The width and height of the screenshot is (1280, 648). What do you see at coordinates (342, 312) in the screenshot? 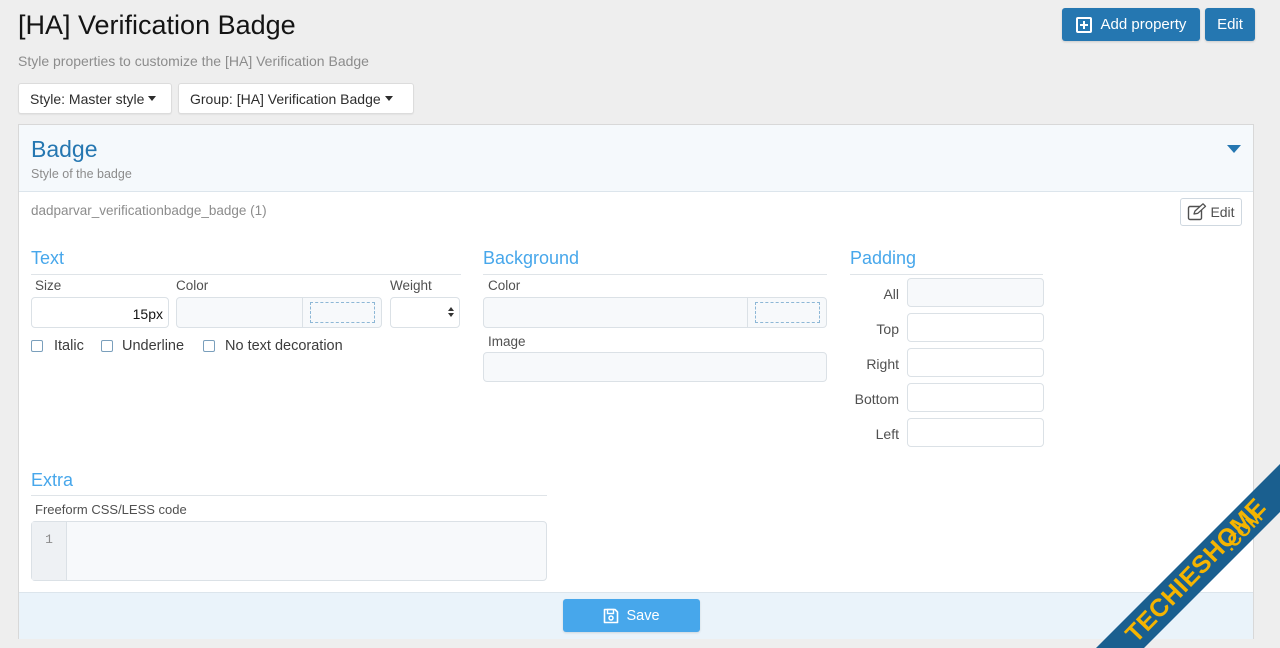
I see `text-color-swatch` at bounding box center [342, 312].